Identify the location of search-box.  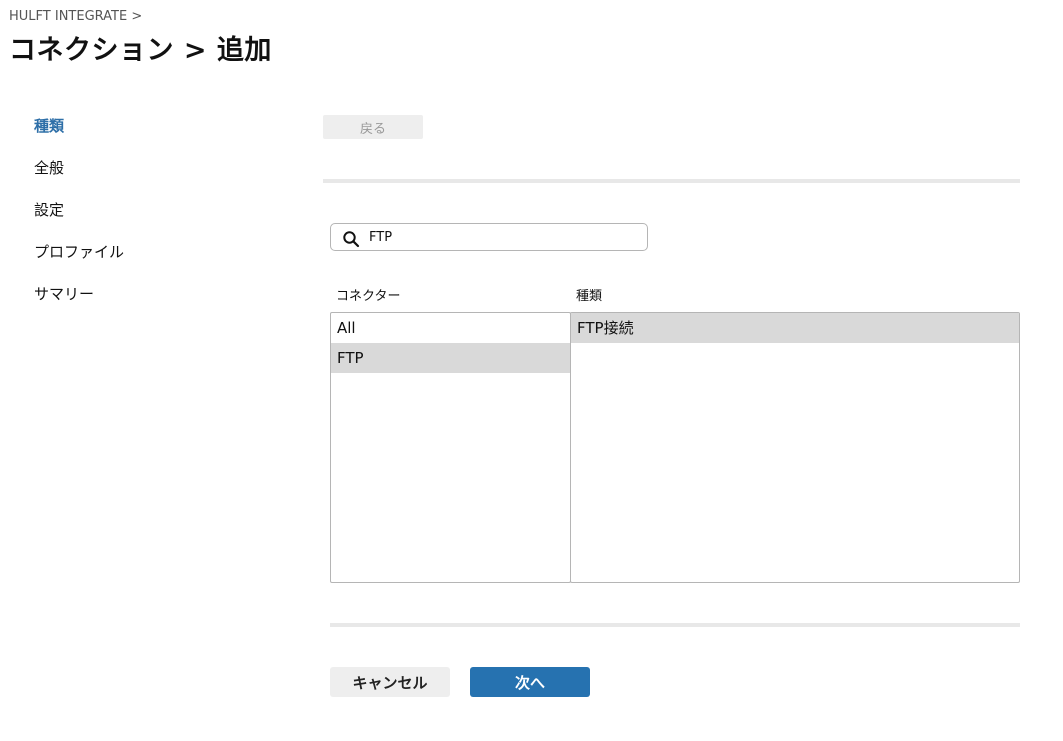
(489, 237).